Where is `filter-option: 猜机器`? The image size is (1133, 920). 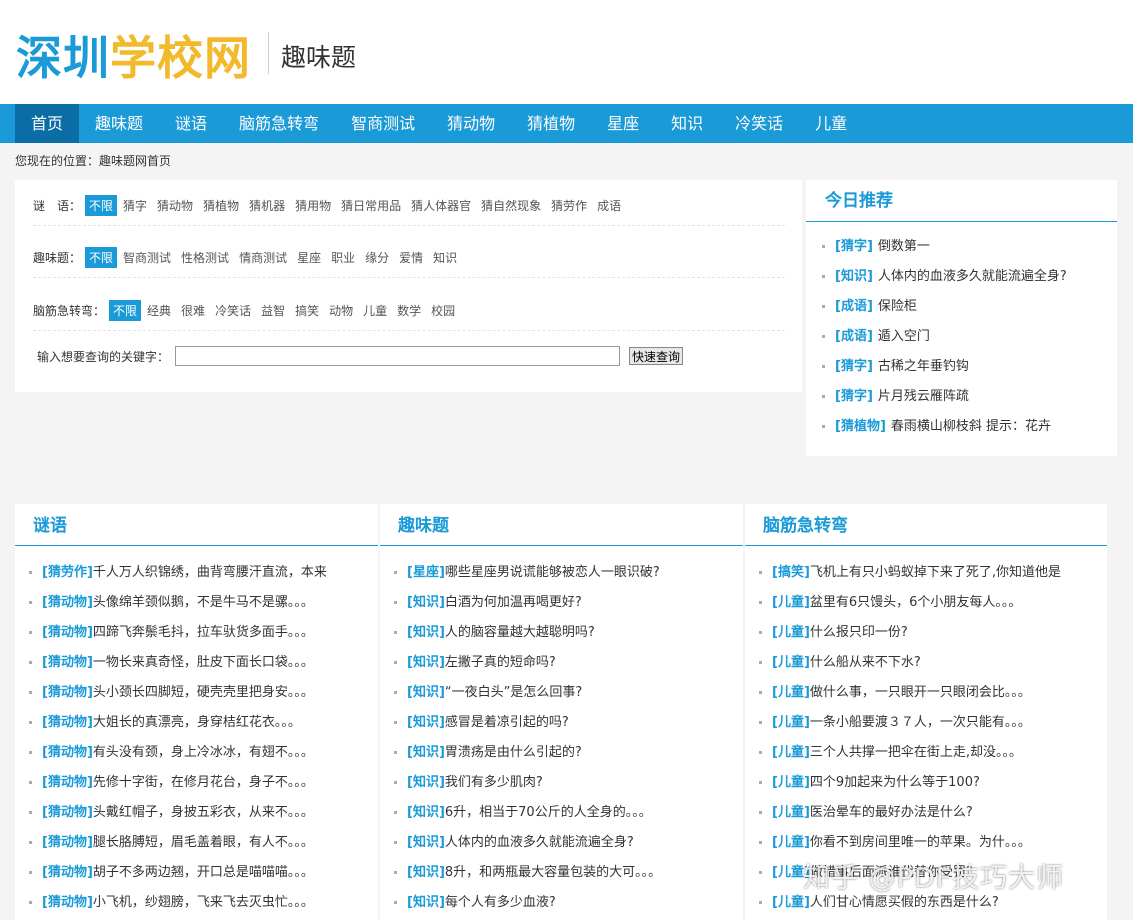
filter-option: 猜机器 is located at coordinates (267, 205).